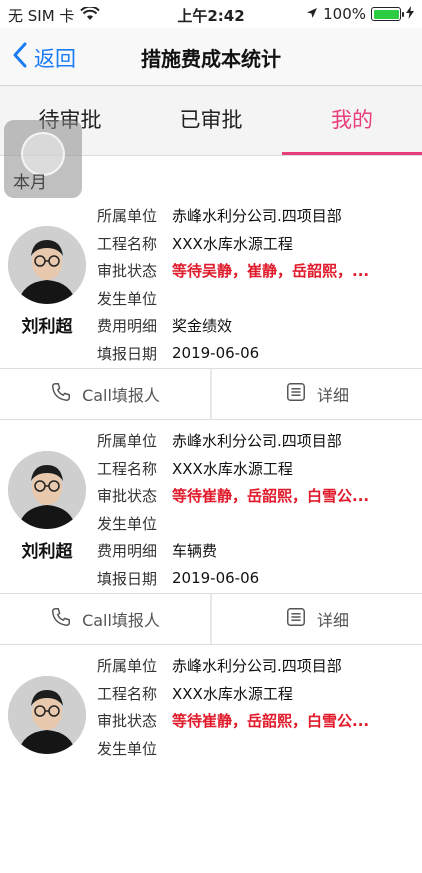 The width and height of the screenshot is (422, 873). Describe the element at coordinates (352, 121) in the screenshot. I see `tab-mine: 我的` at that location.